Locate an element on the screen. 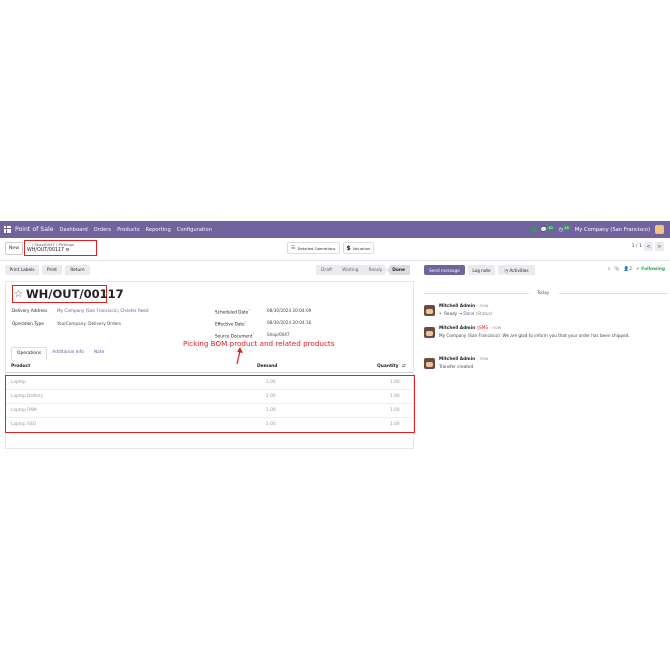 The image size is (670, 670). menu-reporting: Reporting is located at coordinates (158, 230).